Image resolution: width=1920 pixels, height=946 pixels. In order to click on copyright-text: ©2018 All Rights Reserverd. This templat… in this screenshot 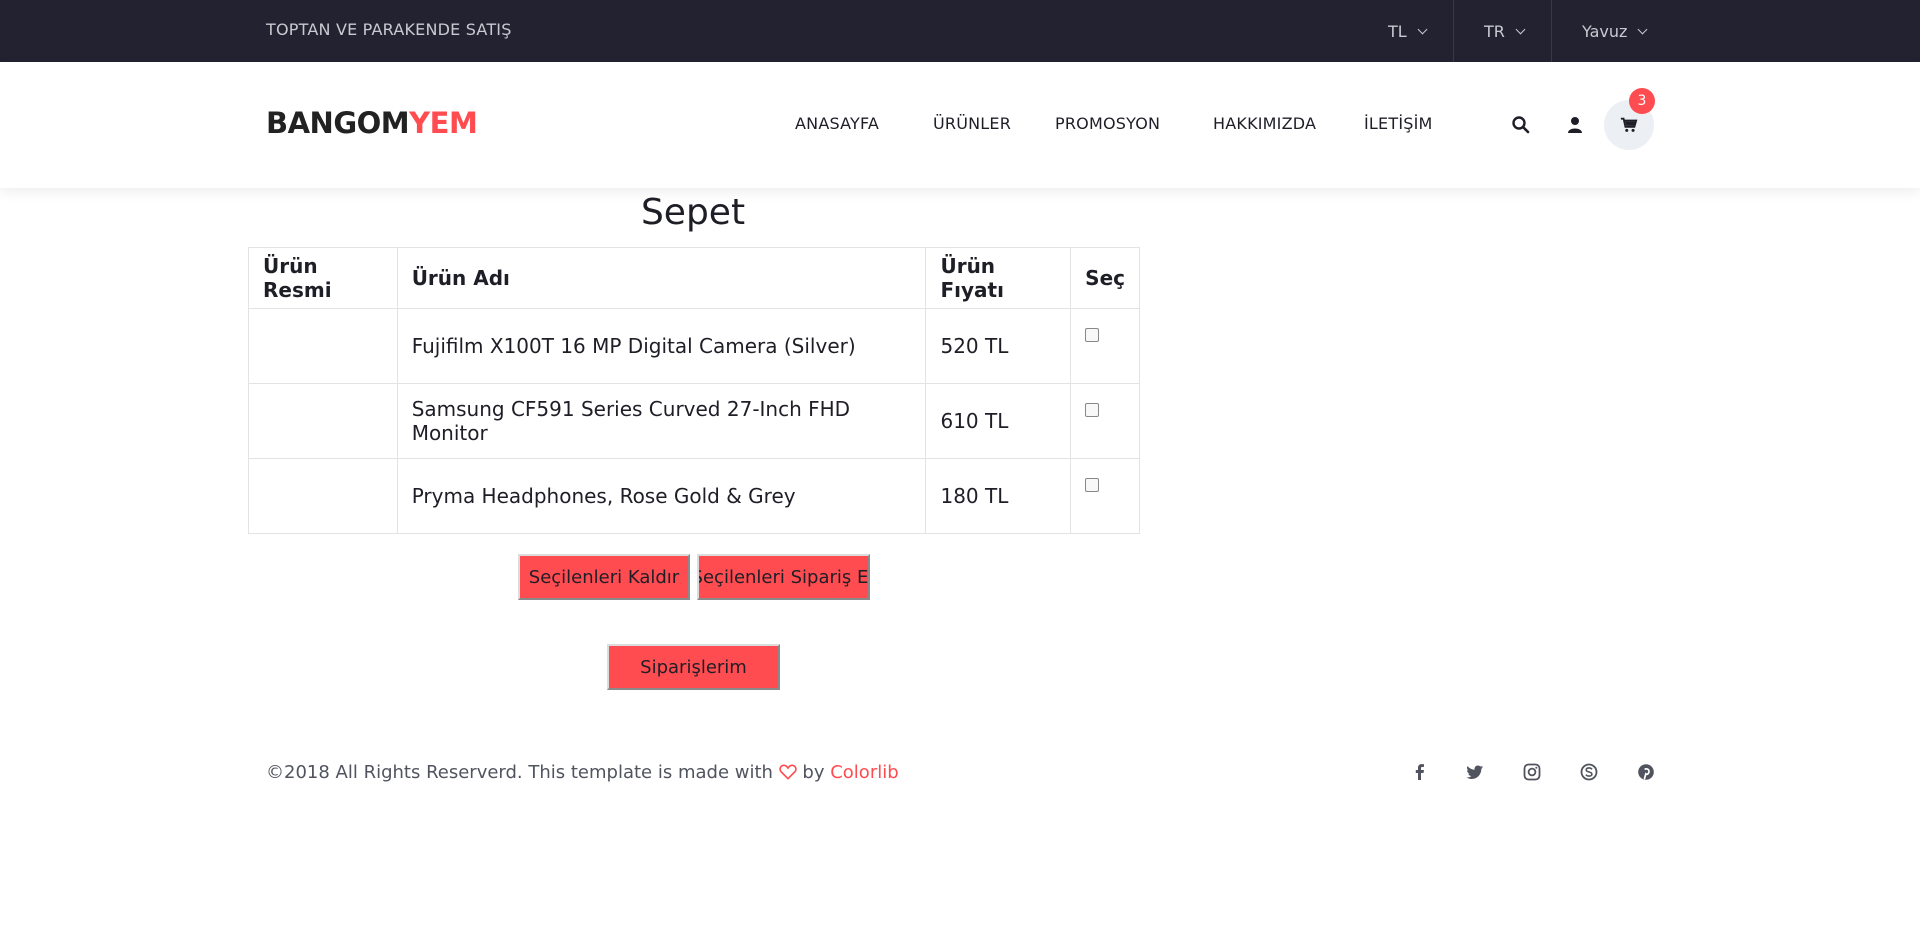, I will do `click(519, 772)`.